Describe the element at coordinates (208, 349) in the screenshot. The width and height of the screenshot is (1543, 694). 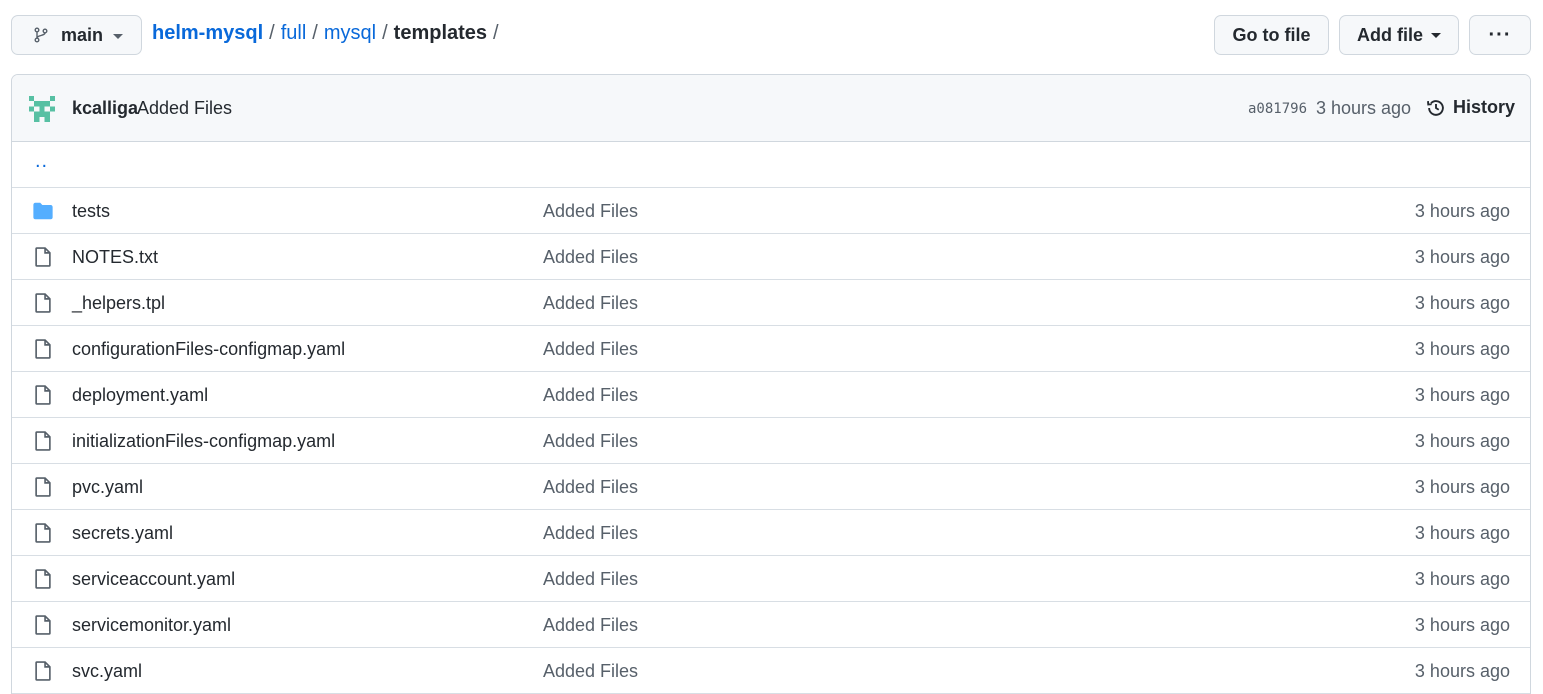
I see `file-name-link: configurationFiles-configmap.yaml` at that location.